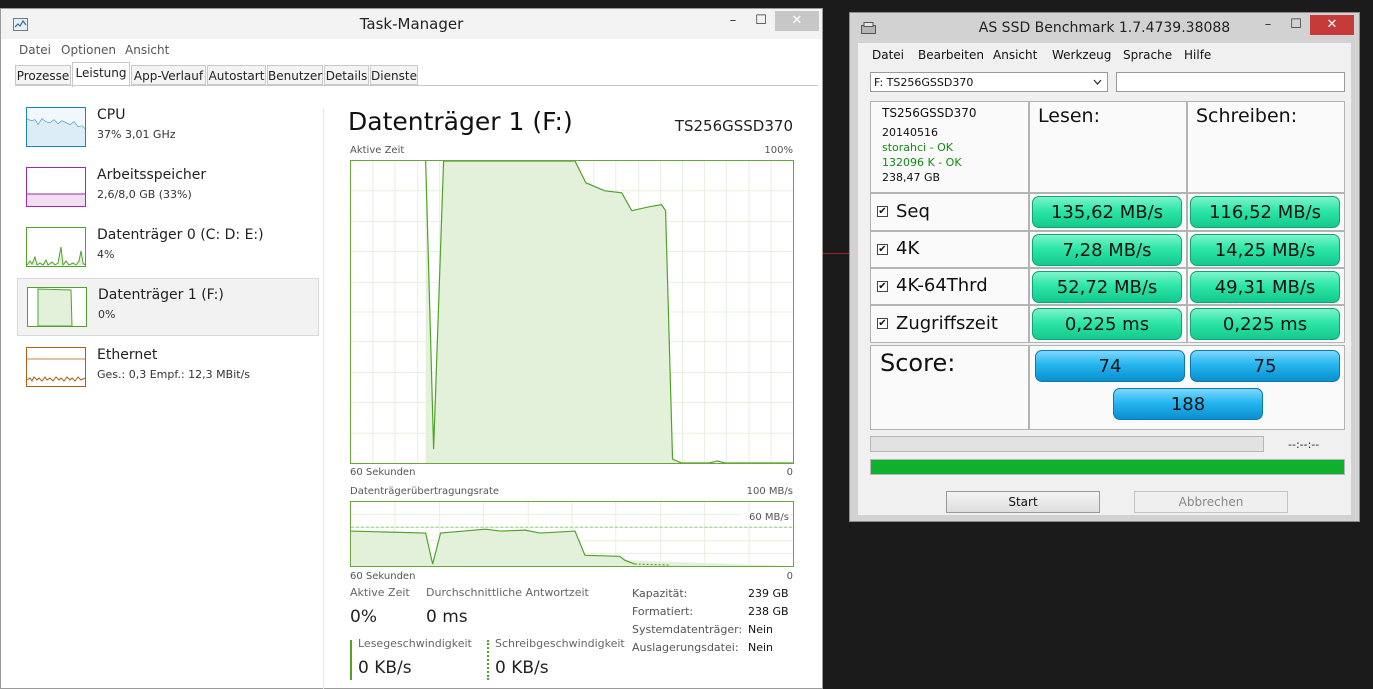 Image resolution: width=1373 pixels, height=689 pixels. What do you see at coordinates (765, 517) in the screenshot?
I see `transfer-rate-line-label: 60 MB/s` at bounding box center [765, 517].